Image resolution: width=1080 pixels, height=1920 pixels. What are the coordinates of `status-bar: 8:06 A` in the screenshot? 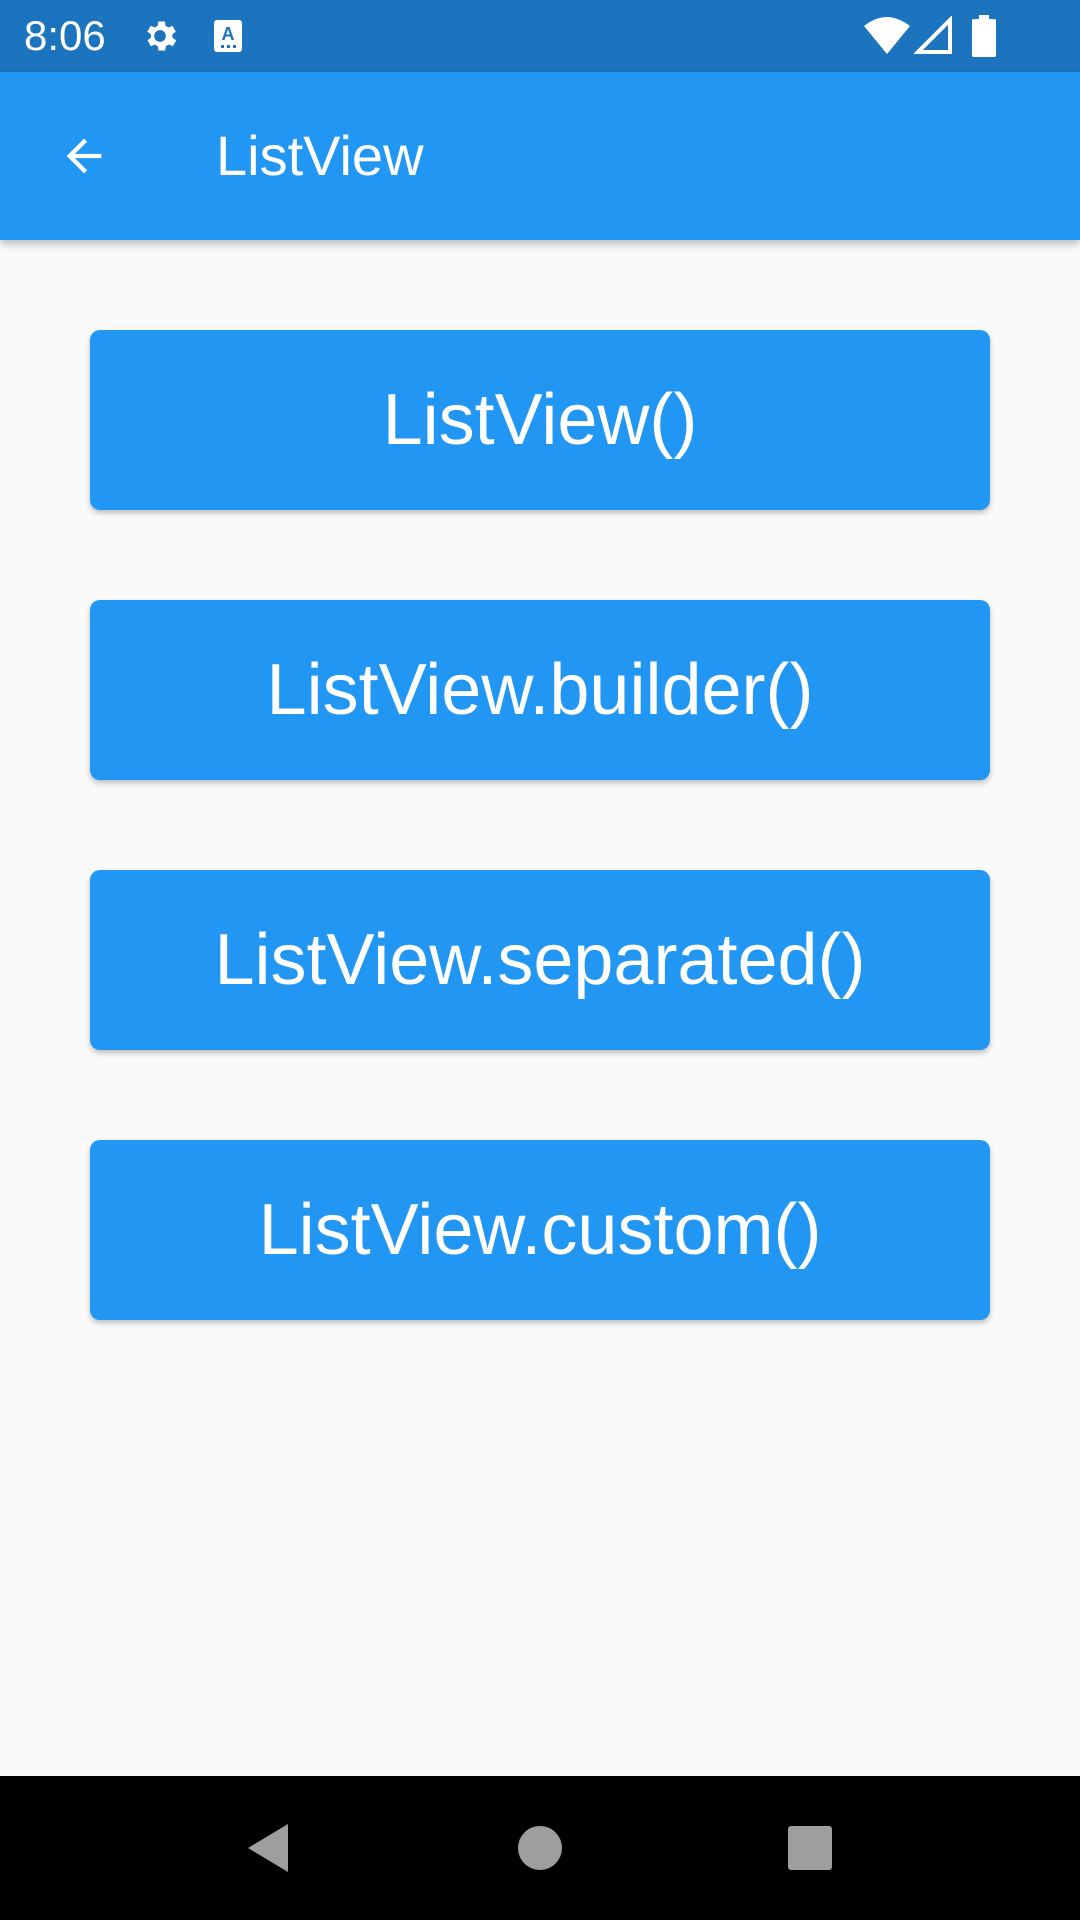 It's located at (540, 36).